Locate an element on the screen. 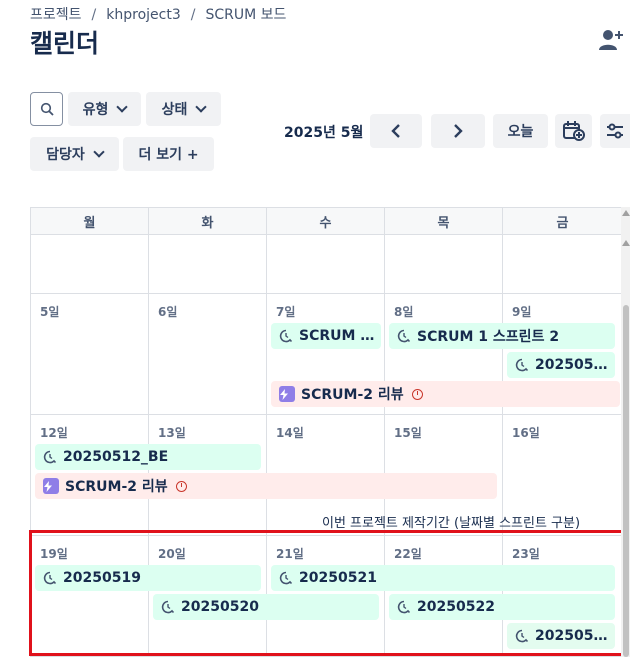 This screenshot has height=657, width=630. weekday-tue: 화 is located at coordinates (208, 221).